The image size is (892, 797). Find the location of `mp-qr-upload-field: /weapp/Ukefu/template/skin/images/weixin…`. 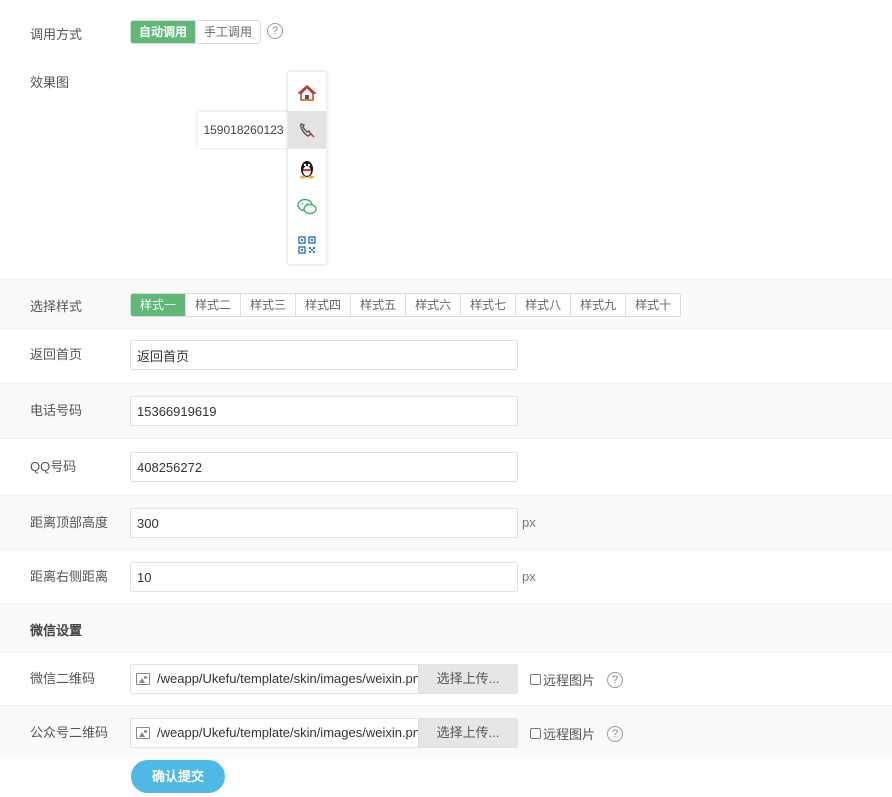

mp-qr-upload-field: /weapp/Ukefu/template/skin/images/weixin… is located at coordinates (324, 733).